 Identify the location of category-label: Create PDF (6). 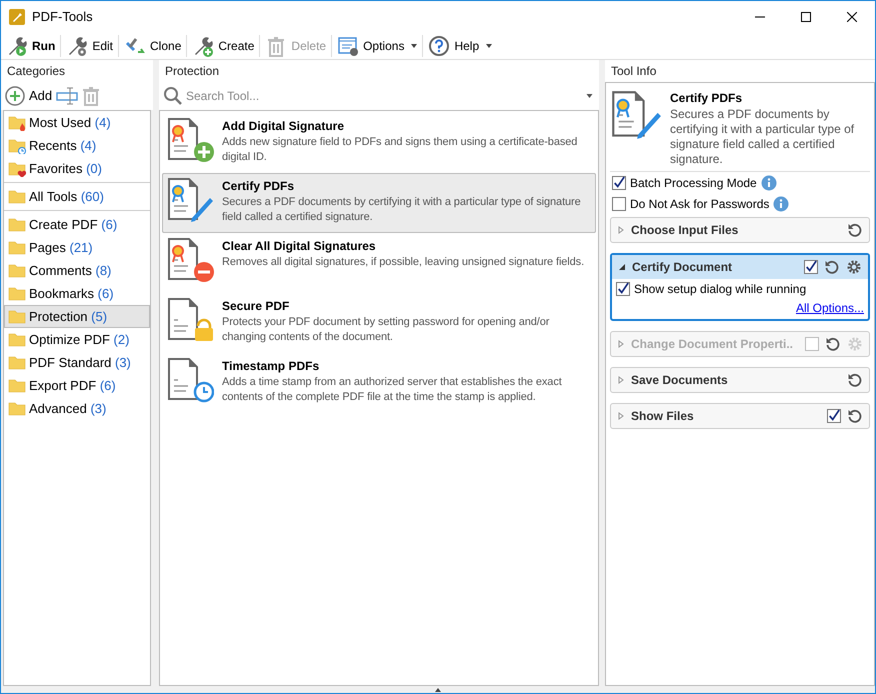
(73, 225).